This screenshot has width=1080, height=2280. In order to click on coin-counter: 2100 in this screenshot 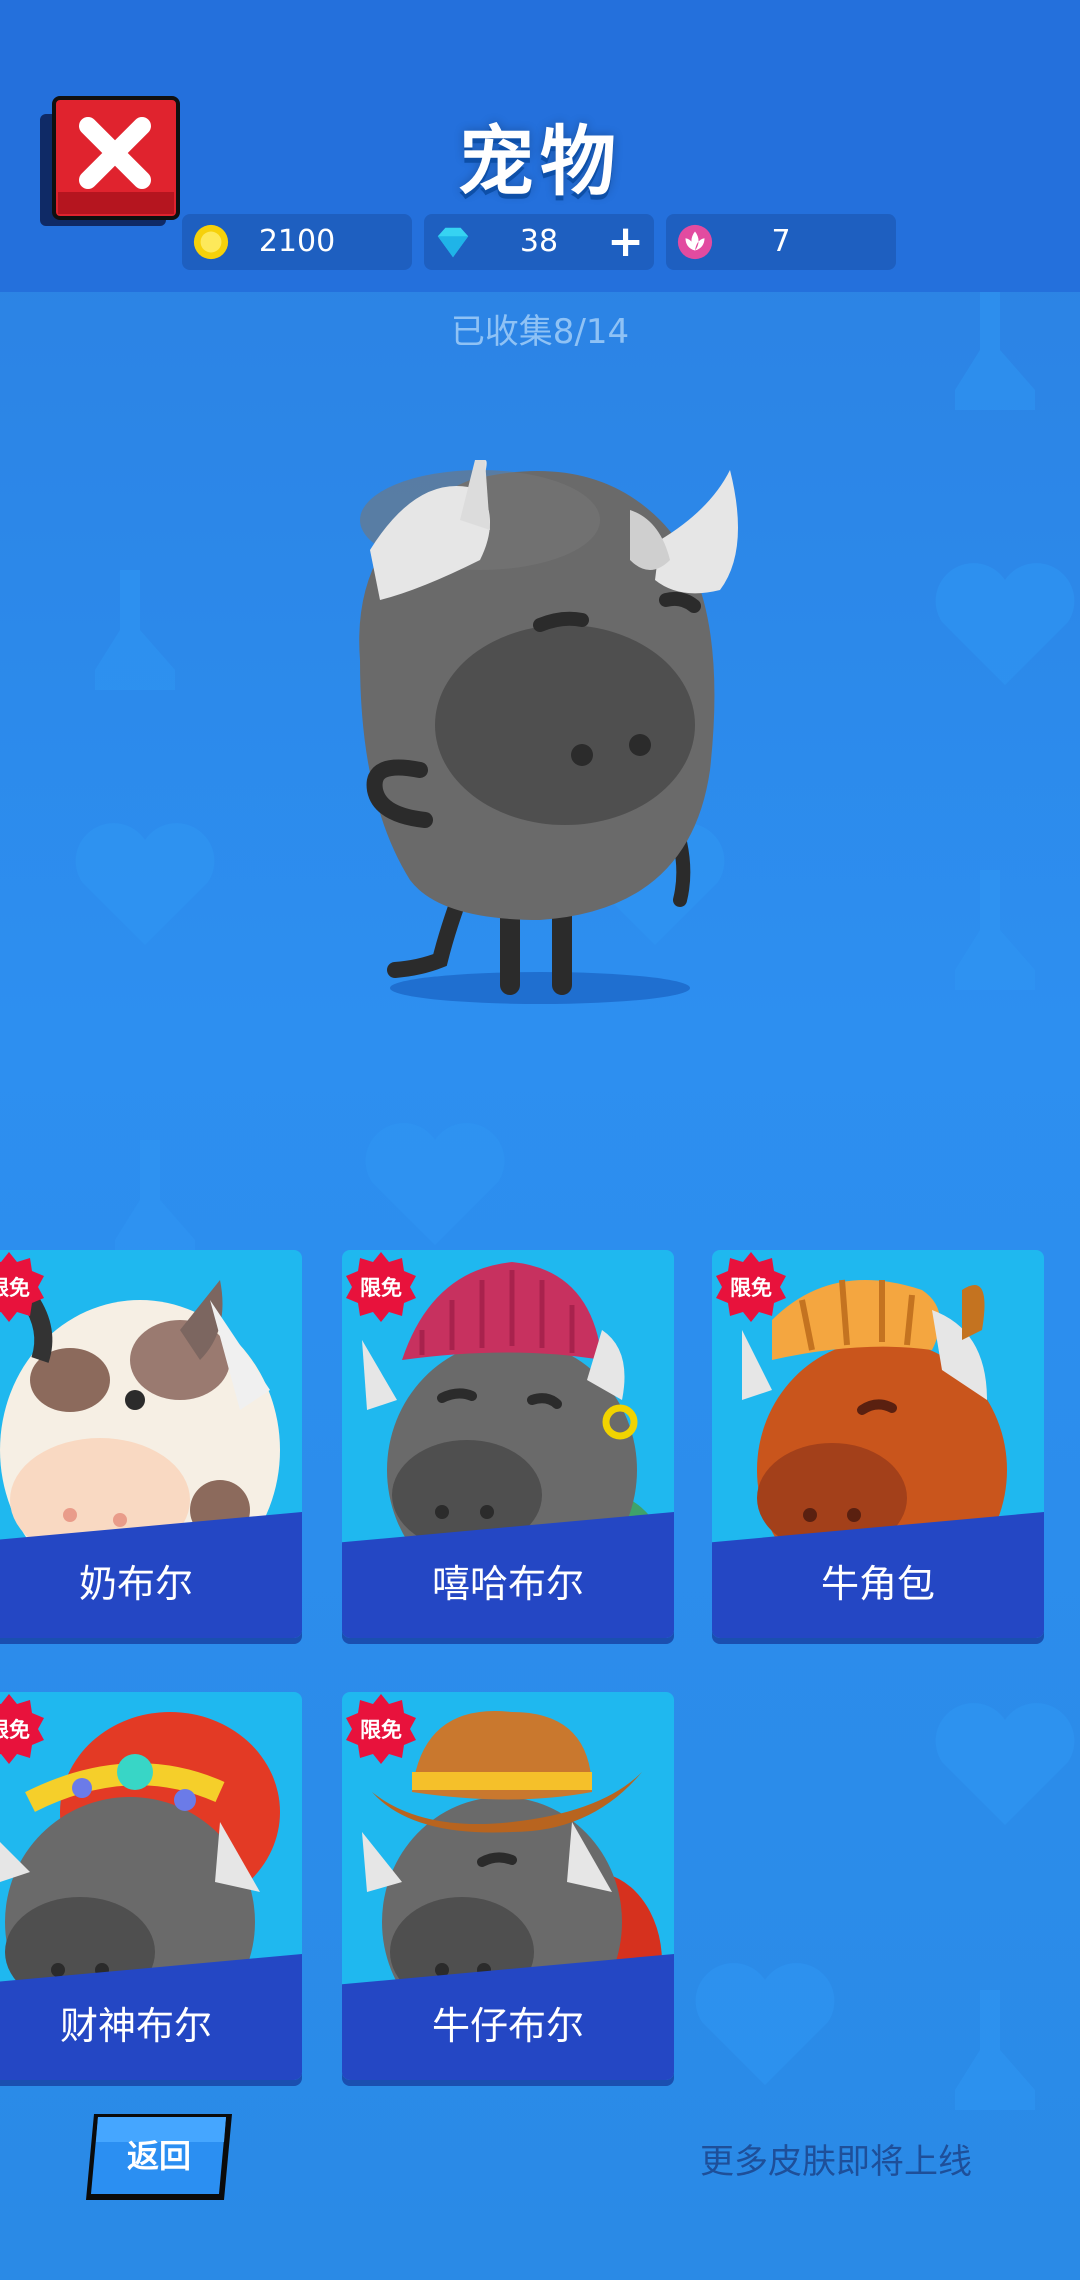, I will do `click(297, 242)`.